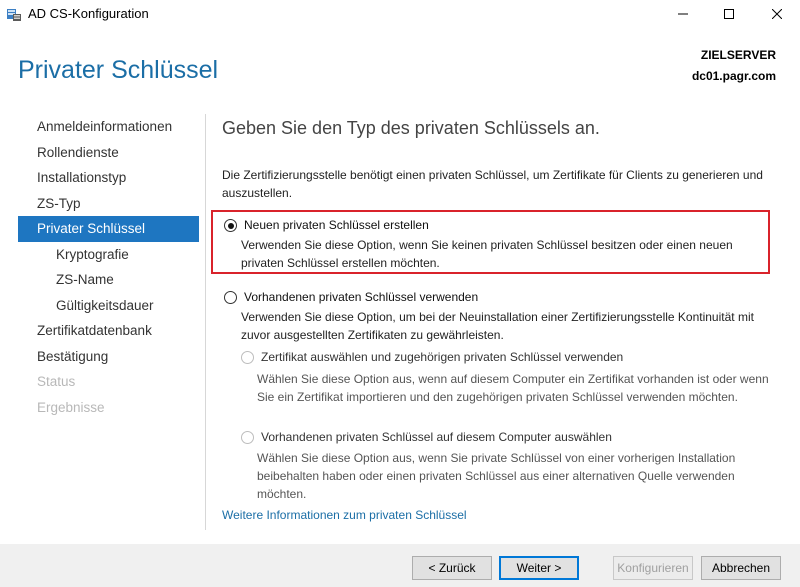 This screenshot has width=800, height=587. What do you see at coordinates (247, 357) in the screenshot?
I see `radio-select-certificate-control` at bounding box center [247, 357].